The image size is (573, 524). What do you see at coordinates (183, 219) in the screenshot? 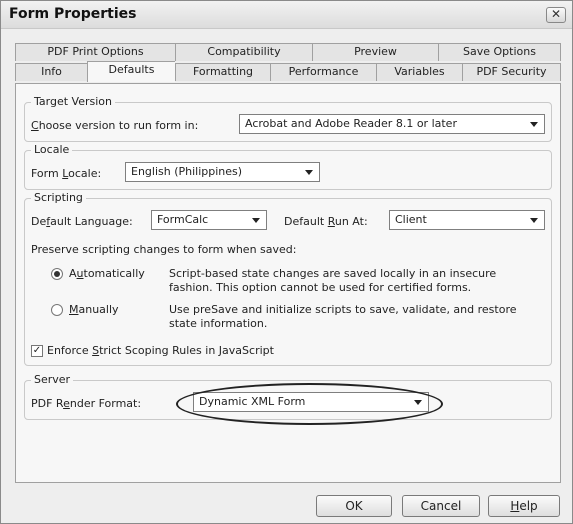
I see `default-language-value: FormCalc` at bounding box center [183, 219].